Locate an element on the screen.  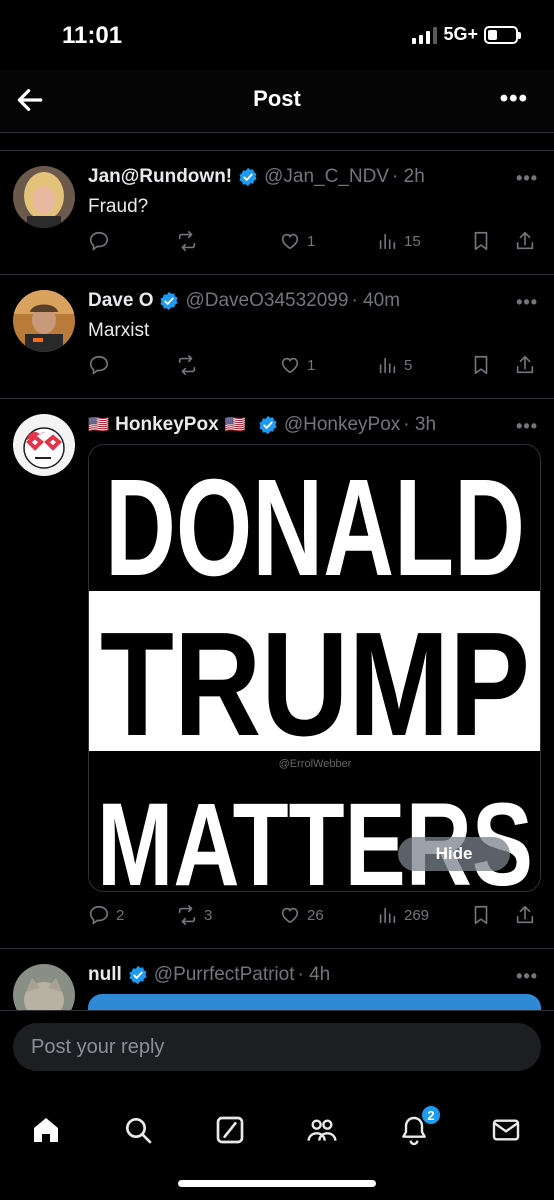
display-name: Dave O is located at coordinates (120, 301).